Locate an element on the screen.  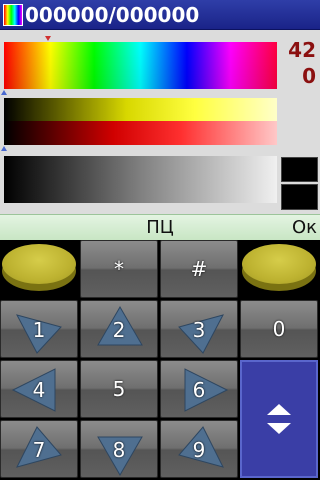
key-3-label: 3 is located at coordinates (199, 330).